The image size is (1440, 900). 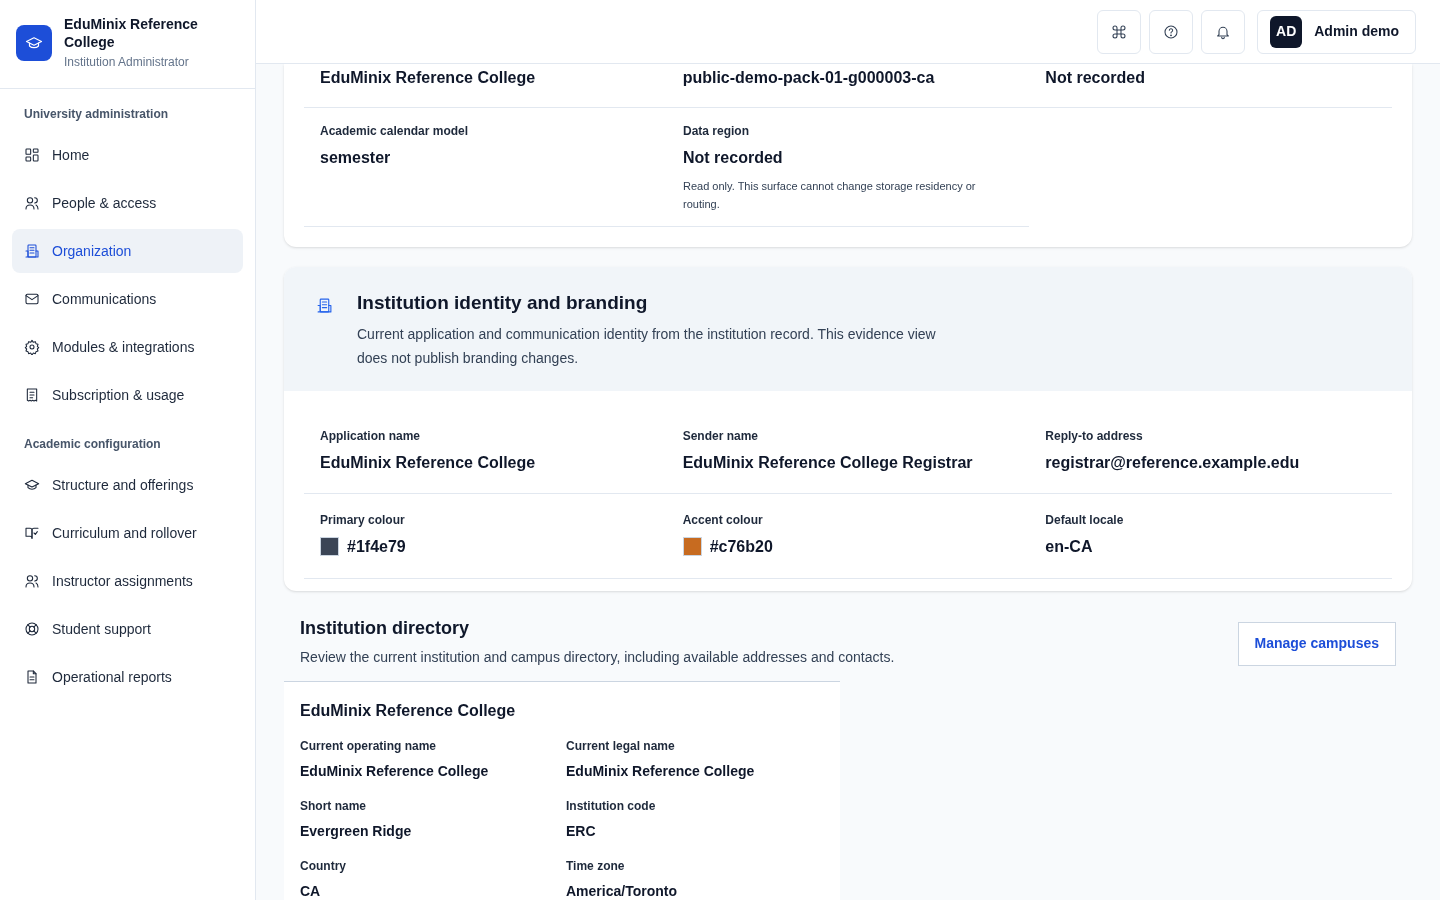 I want to click on field-label: Short name, so click(x=333, y=806).